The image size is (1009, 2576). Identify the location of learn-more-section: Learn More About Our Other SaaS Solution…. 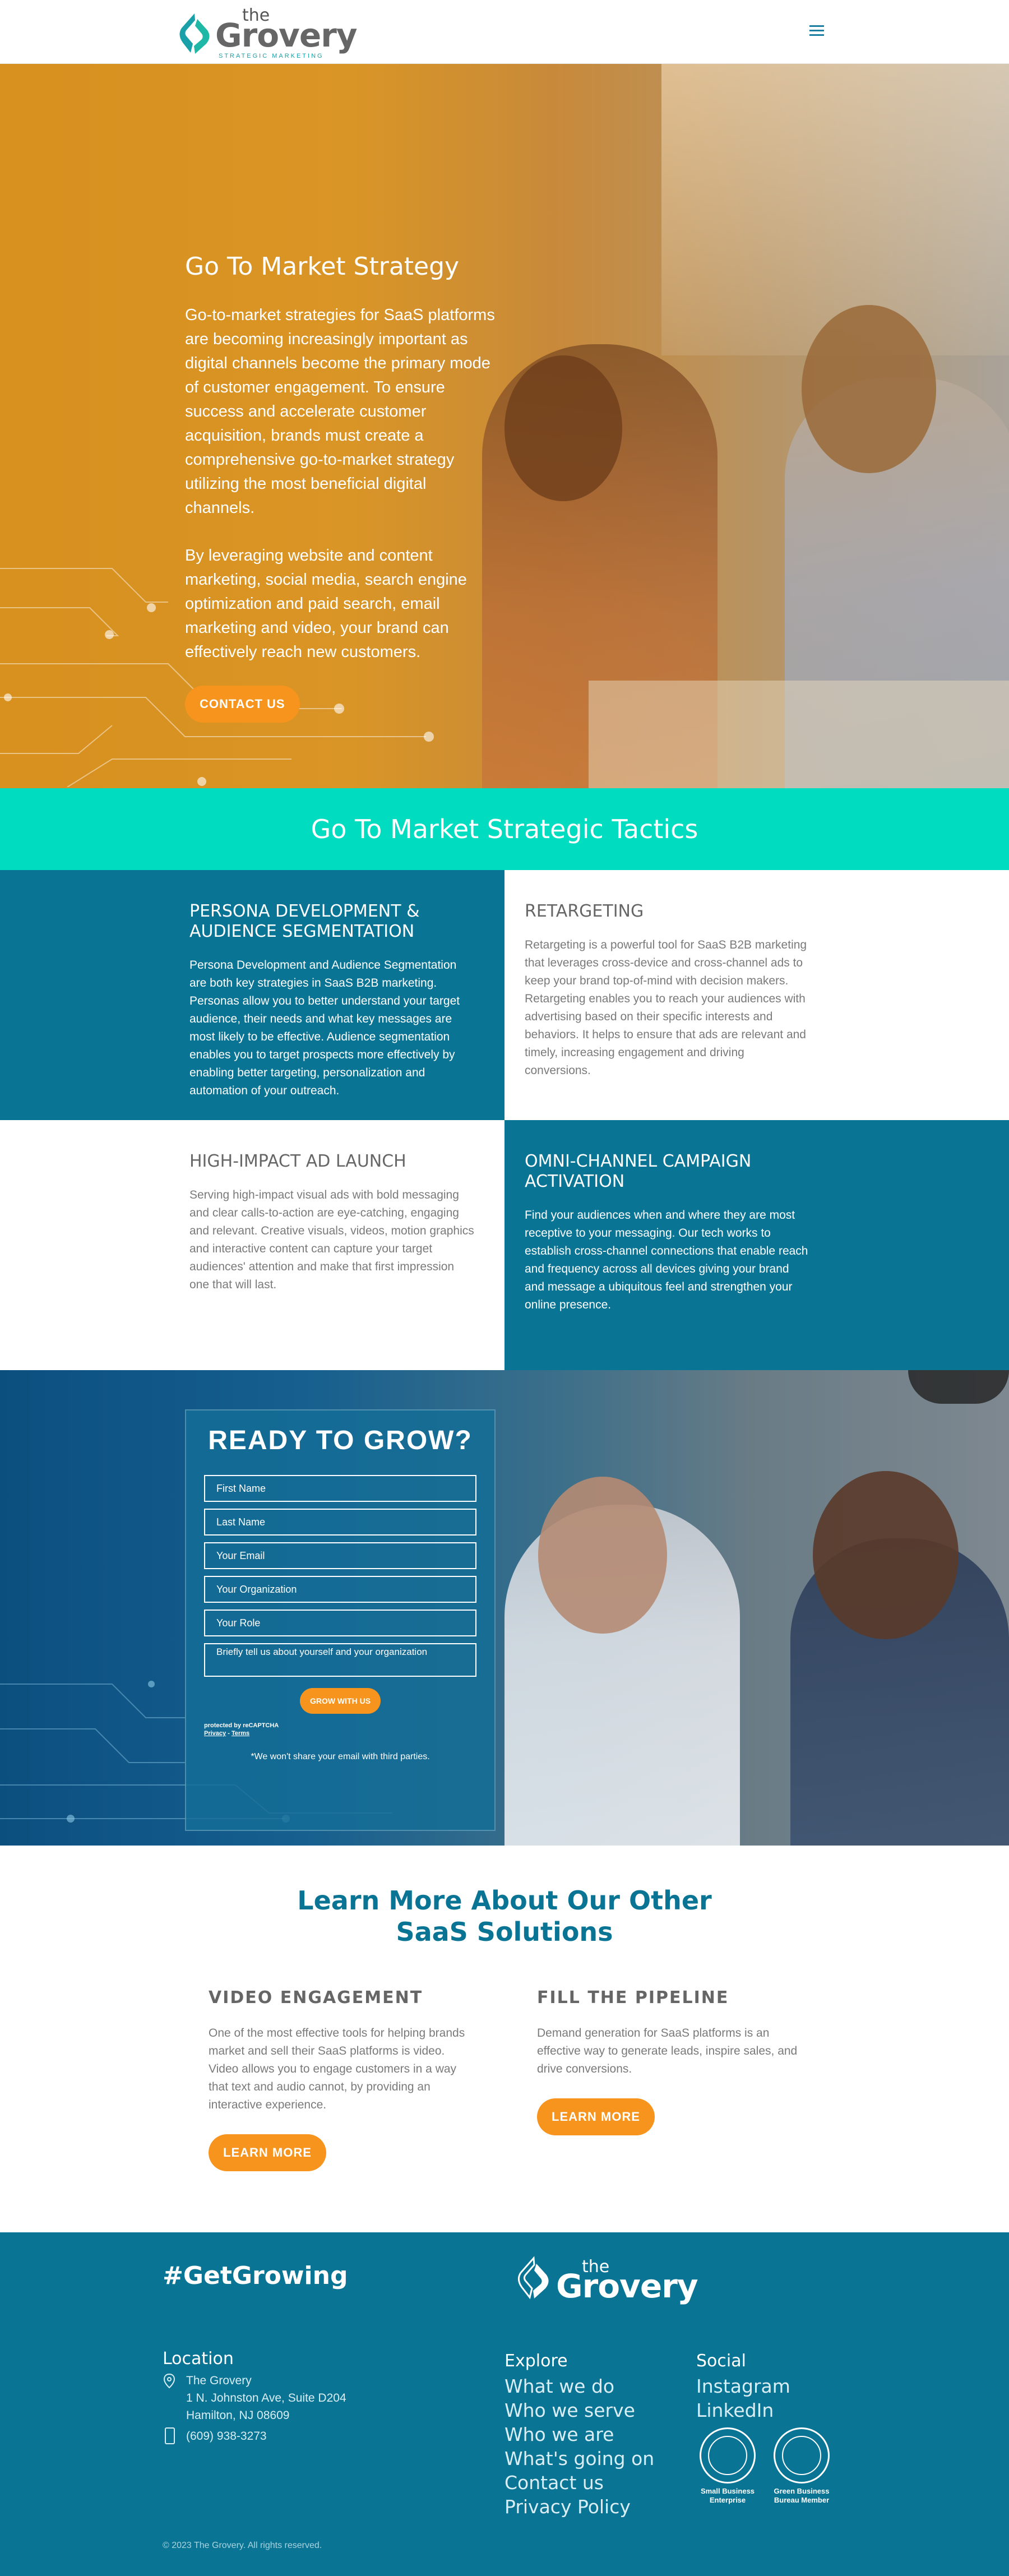
(504, 2039).